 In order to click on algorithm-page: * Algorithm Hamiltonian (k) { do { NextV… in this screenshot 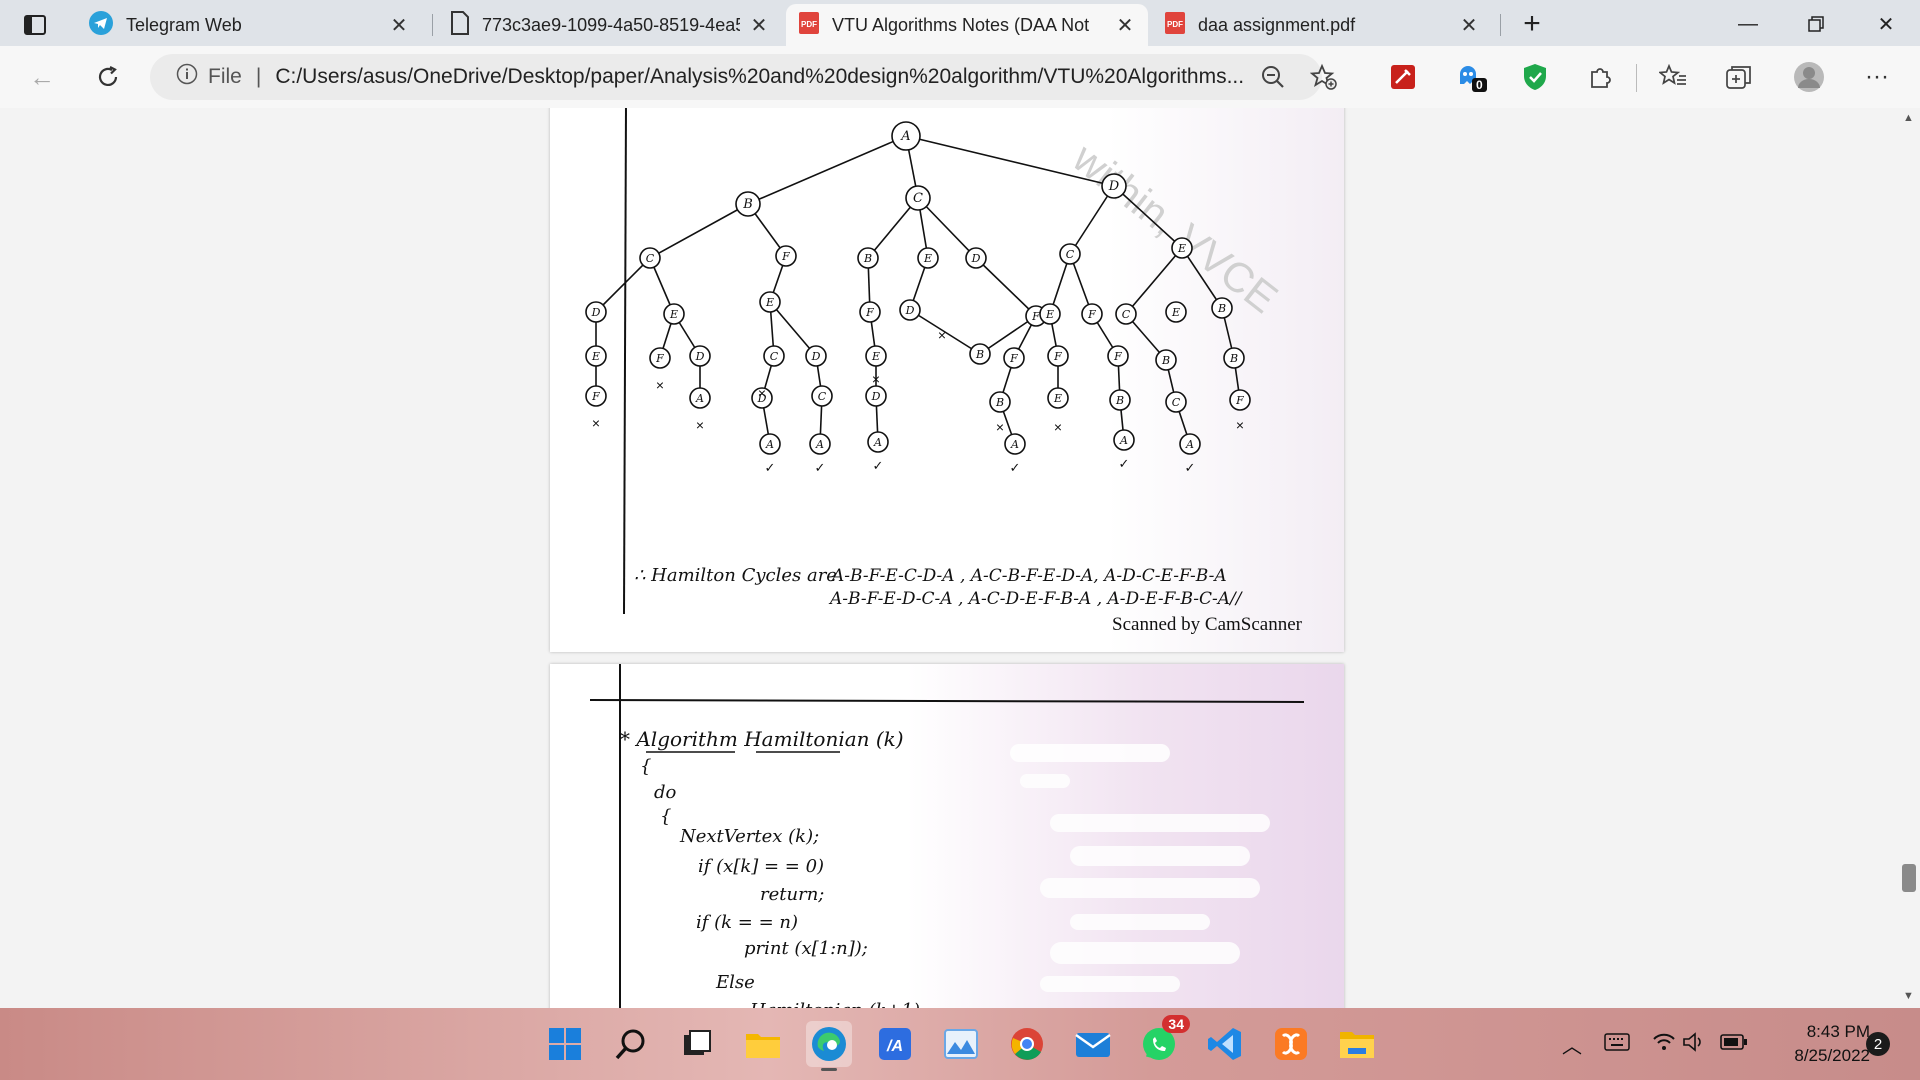, I will do `click(947, 836)`.